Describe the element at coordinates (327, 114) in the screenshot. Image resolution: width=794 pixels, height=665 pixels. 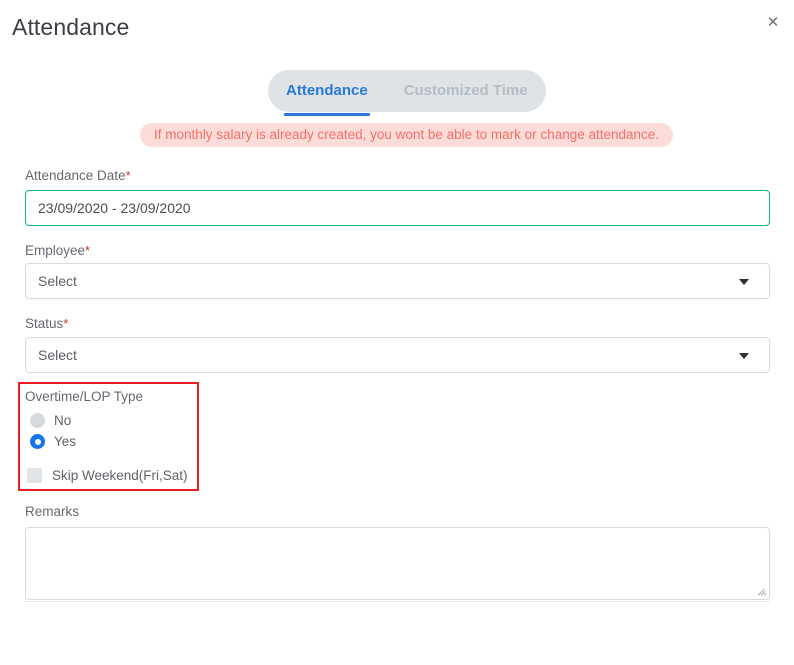
I see `tab-active-underline` at that location.